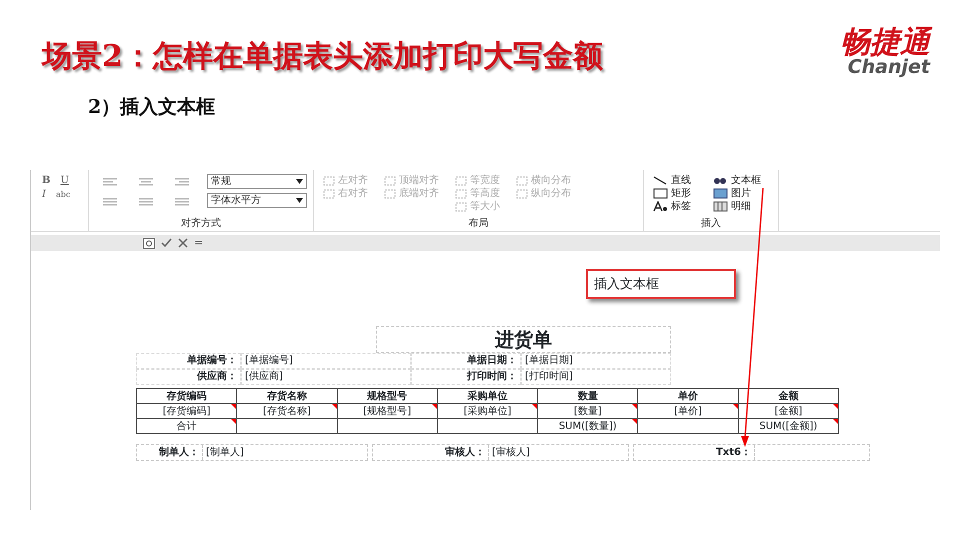 The image size is (960, 540). What do you see at coordinates (596, 377) in the screenshot?
I see `field-value: [打印时间]` at bounding box center [596, 377].